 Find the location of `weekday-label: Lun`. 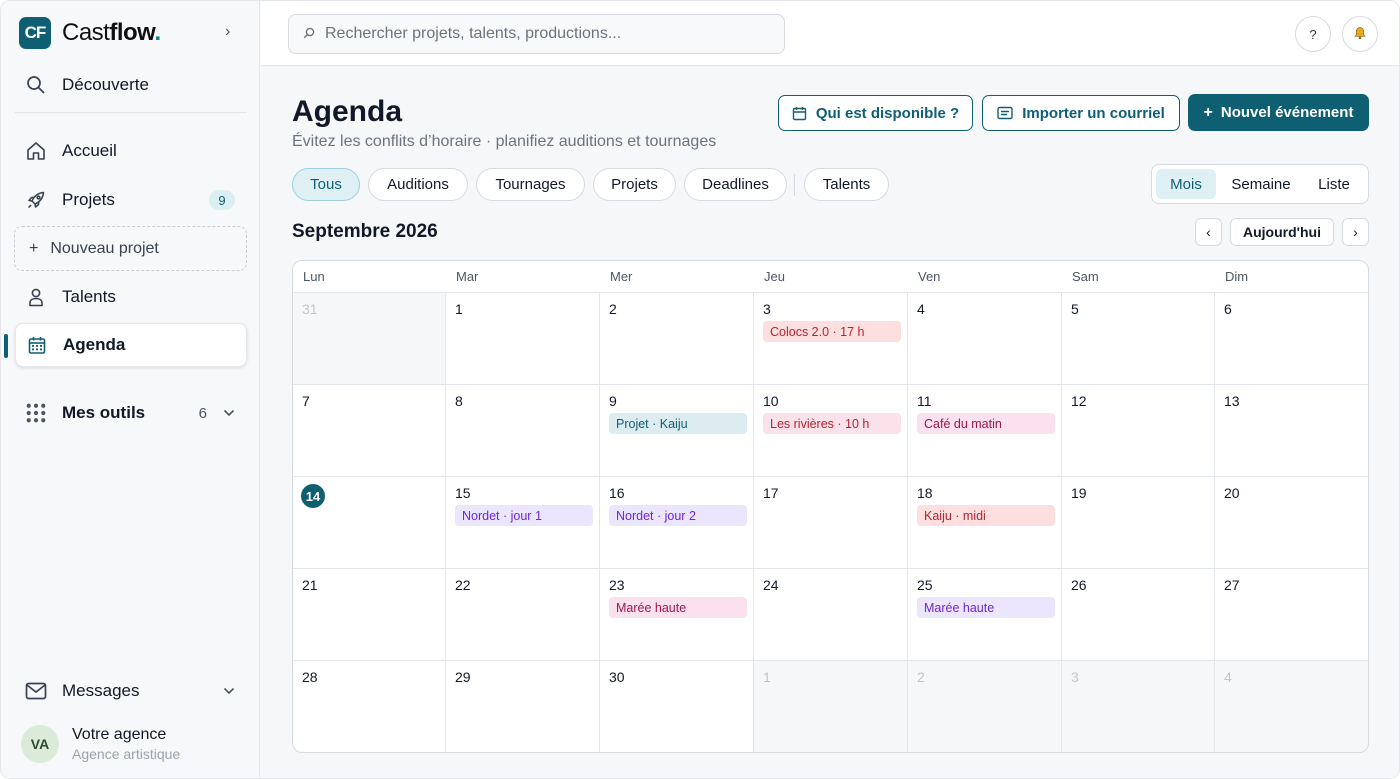

weekday-label: Lun is located at coordinates (314, 276).